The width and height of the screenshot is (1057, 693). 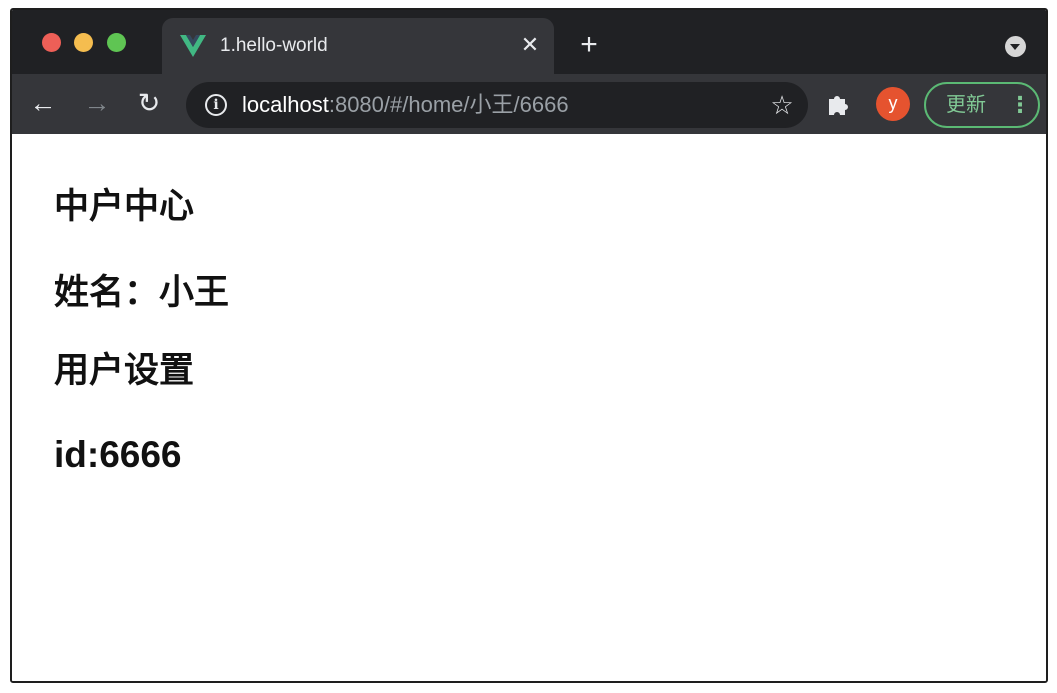 What do you see at coordinates (839, 104) in the screenshot?
I see `puzzle-piece-icon` at bounding box center [839, 104].